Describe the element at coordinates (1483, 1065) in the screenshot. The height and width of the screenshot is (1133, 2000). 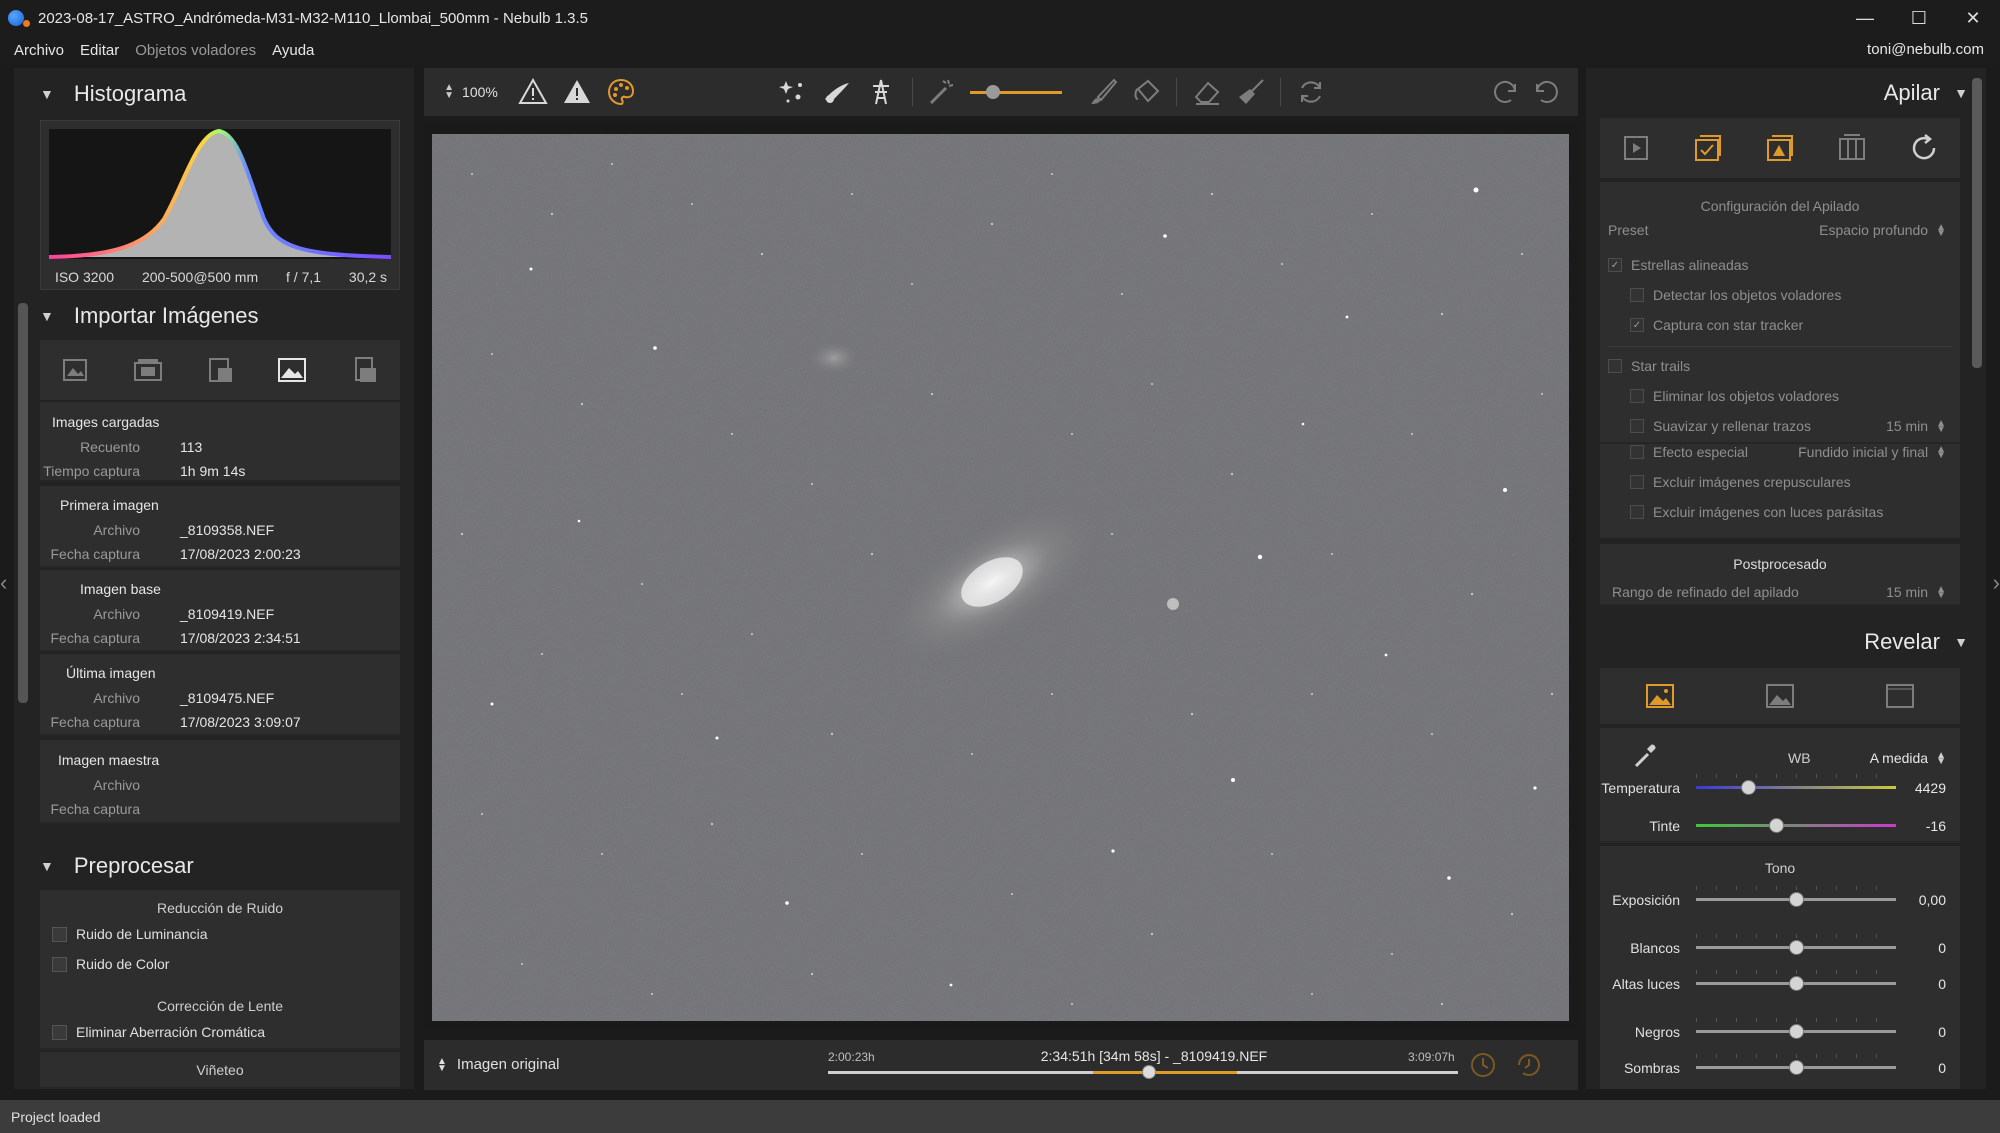
I see `clock-back-button` at that location.